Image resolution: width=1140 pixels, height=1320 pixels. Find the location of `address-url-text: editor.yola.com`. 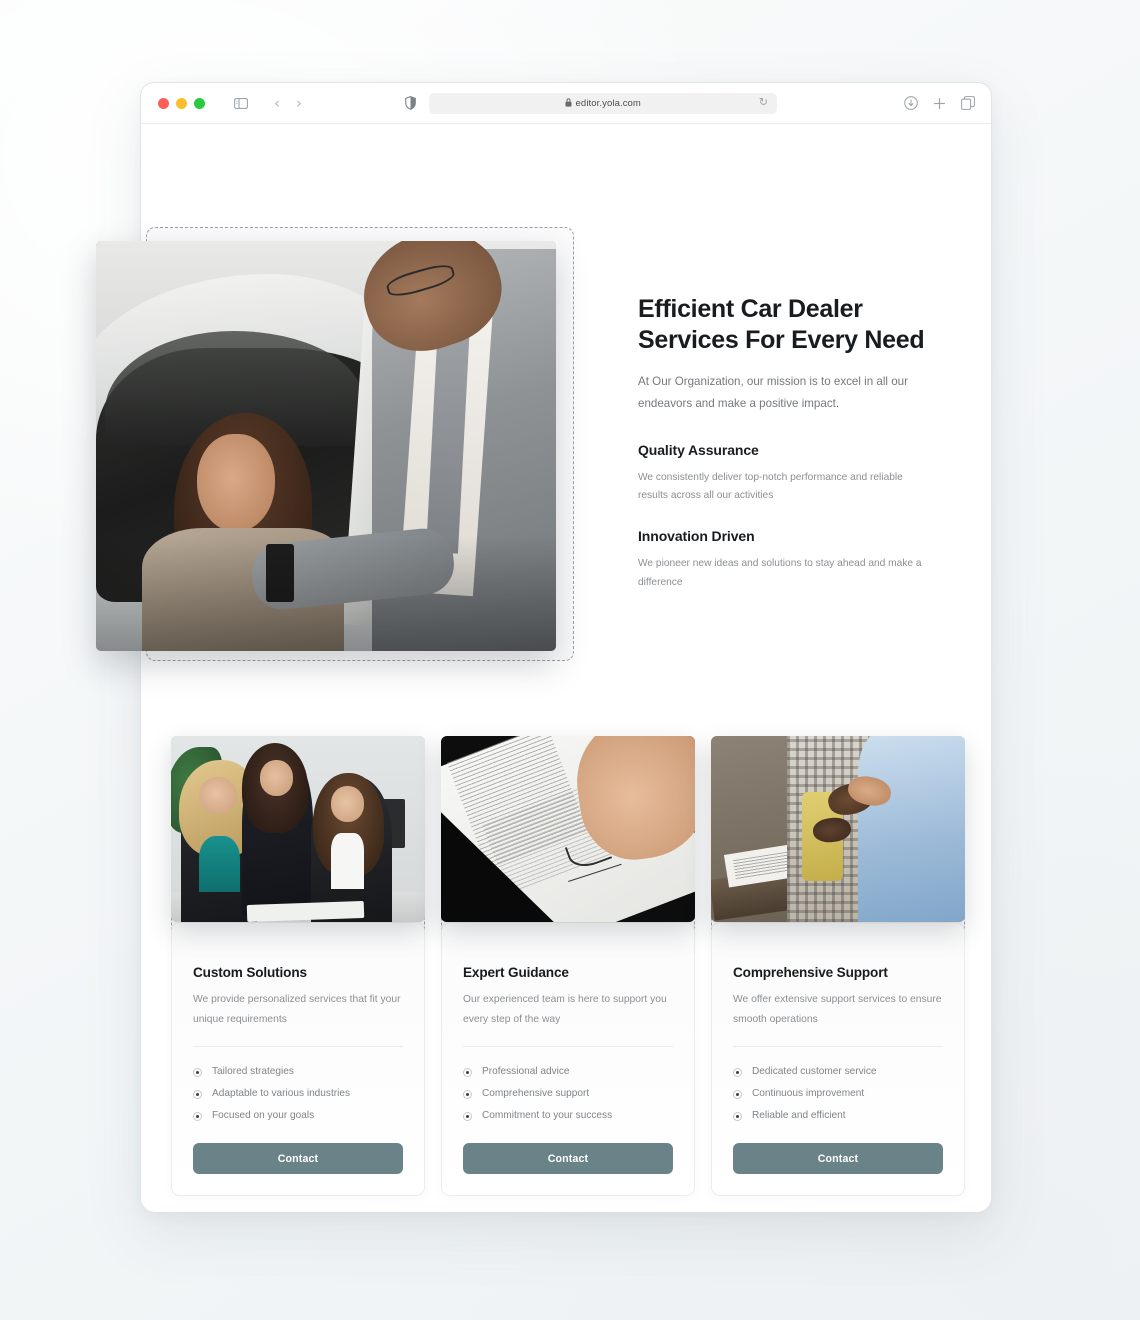

address-url-text: editor.yola.com is located at coordinates (608, 103).